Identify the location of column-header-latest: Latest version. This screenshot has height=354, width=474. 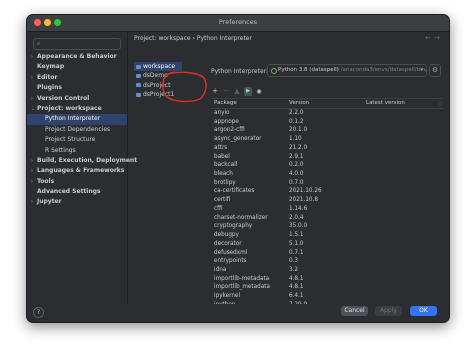
(385, 103).